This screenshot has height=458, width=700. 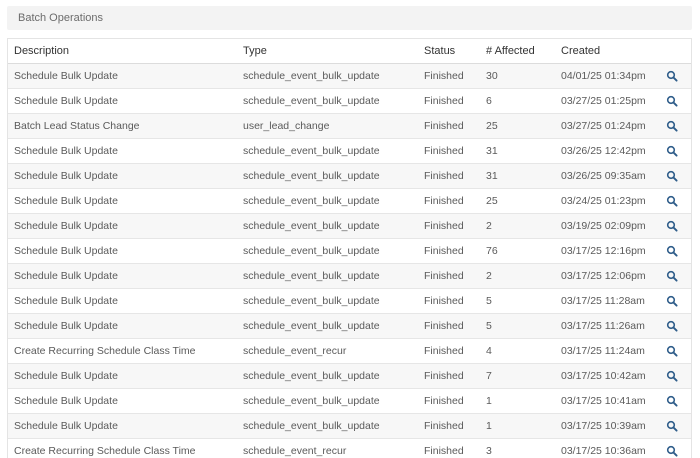 I want to click on row-type: user_lead_change, so click(x=333, y=126).